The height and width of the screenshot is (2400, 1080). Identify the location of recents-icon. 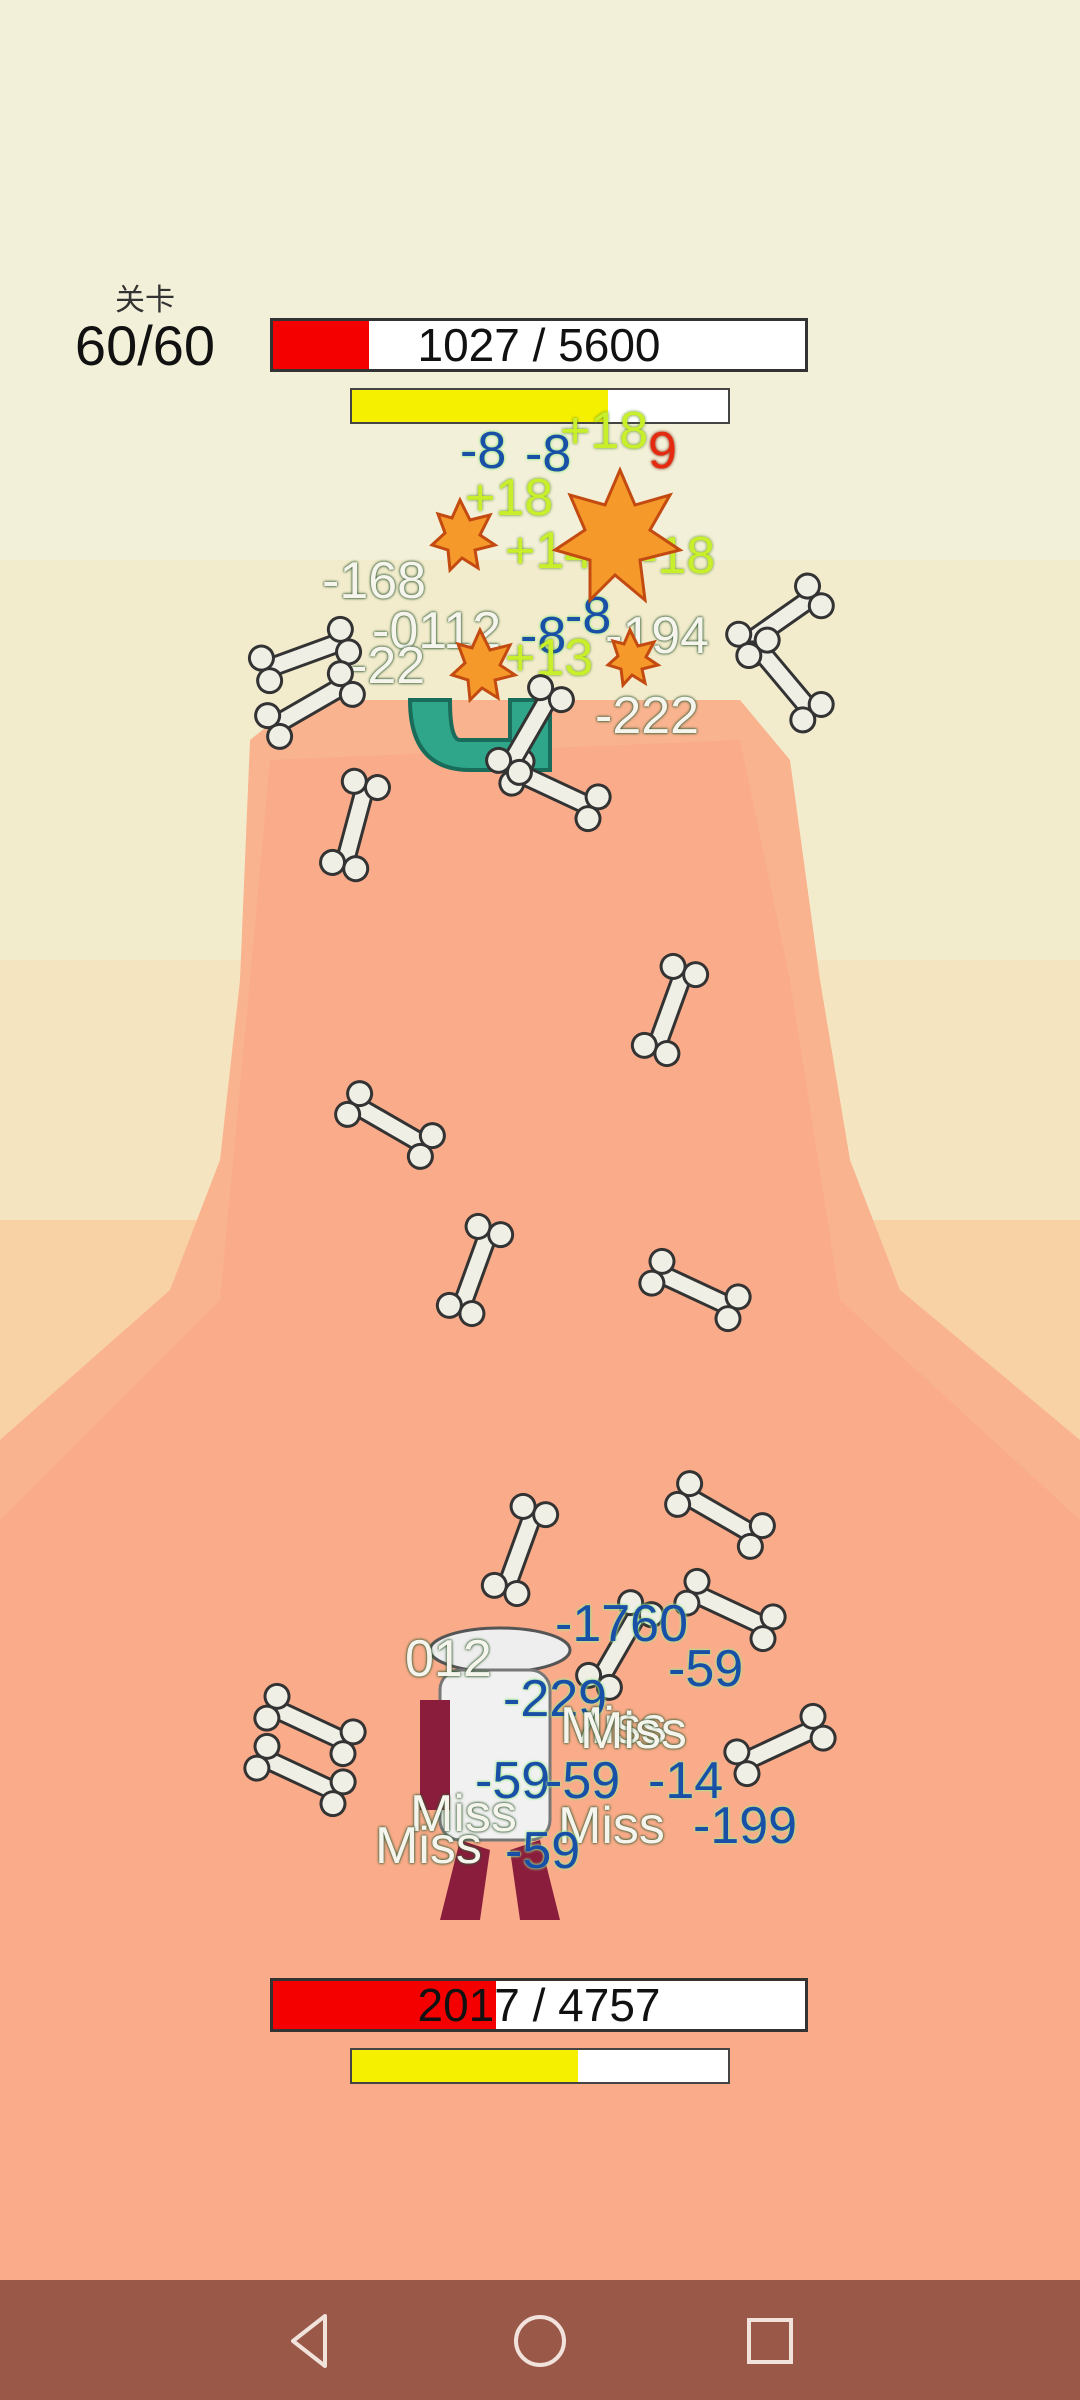
(770, 2341).